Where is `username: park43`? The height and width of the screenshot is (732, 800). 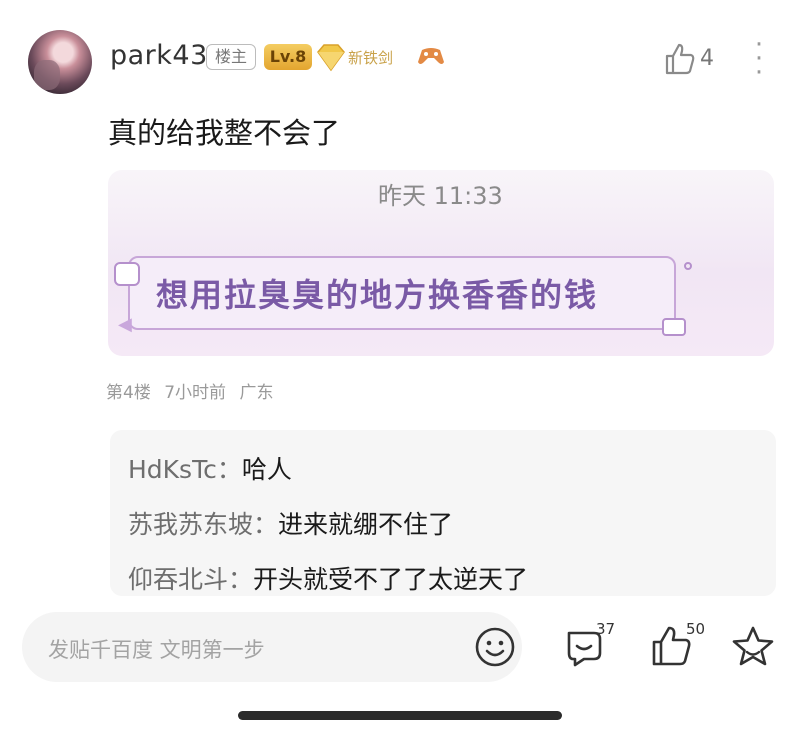
username: park43 is located at coordinates (159, 55).